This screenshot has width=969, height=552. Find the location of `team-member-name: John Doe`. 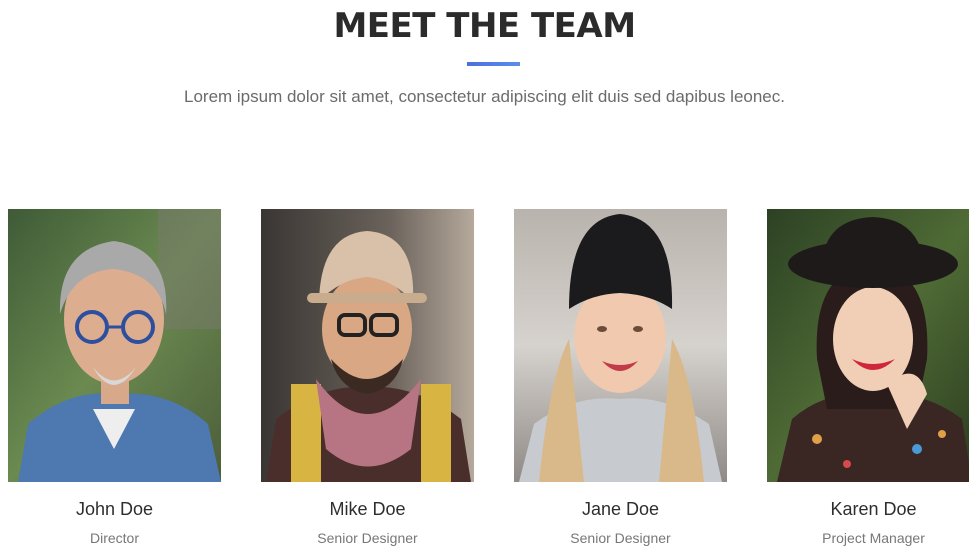

team-member-name: John Doe is located at coordinates (114, 509).